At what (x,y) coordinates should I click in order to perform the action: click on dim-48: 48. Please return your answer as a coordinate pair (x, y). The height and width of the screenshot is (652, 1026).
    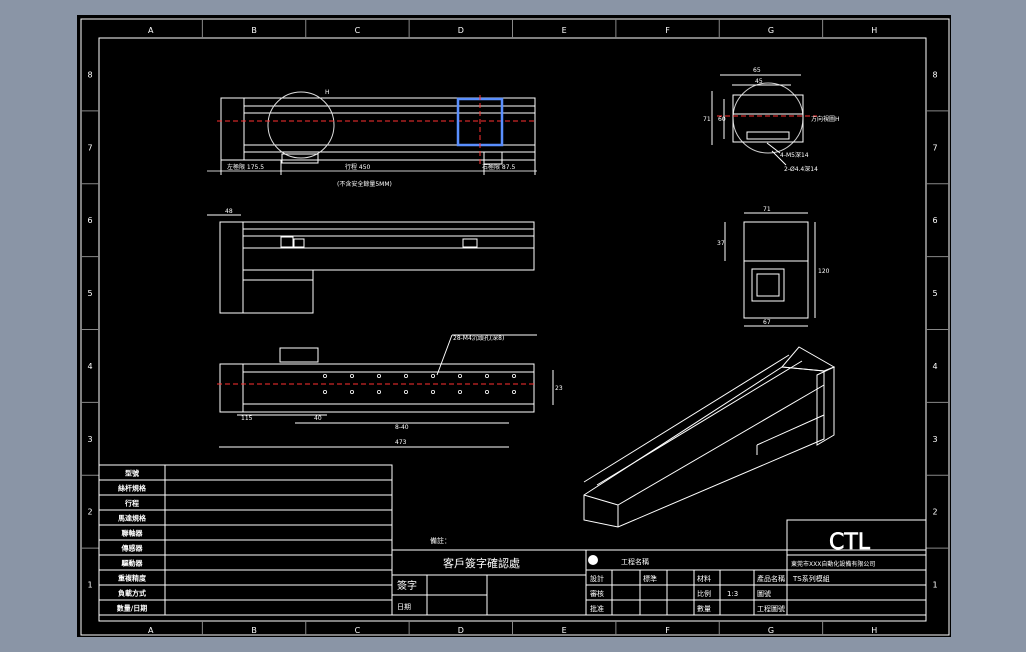
    Looking at the image, I should click on (229, 211).